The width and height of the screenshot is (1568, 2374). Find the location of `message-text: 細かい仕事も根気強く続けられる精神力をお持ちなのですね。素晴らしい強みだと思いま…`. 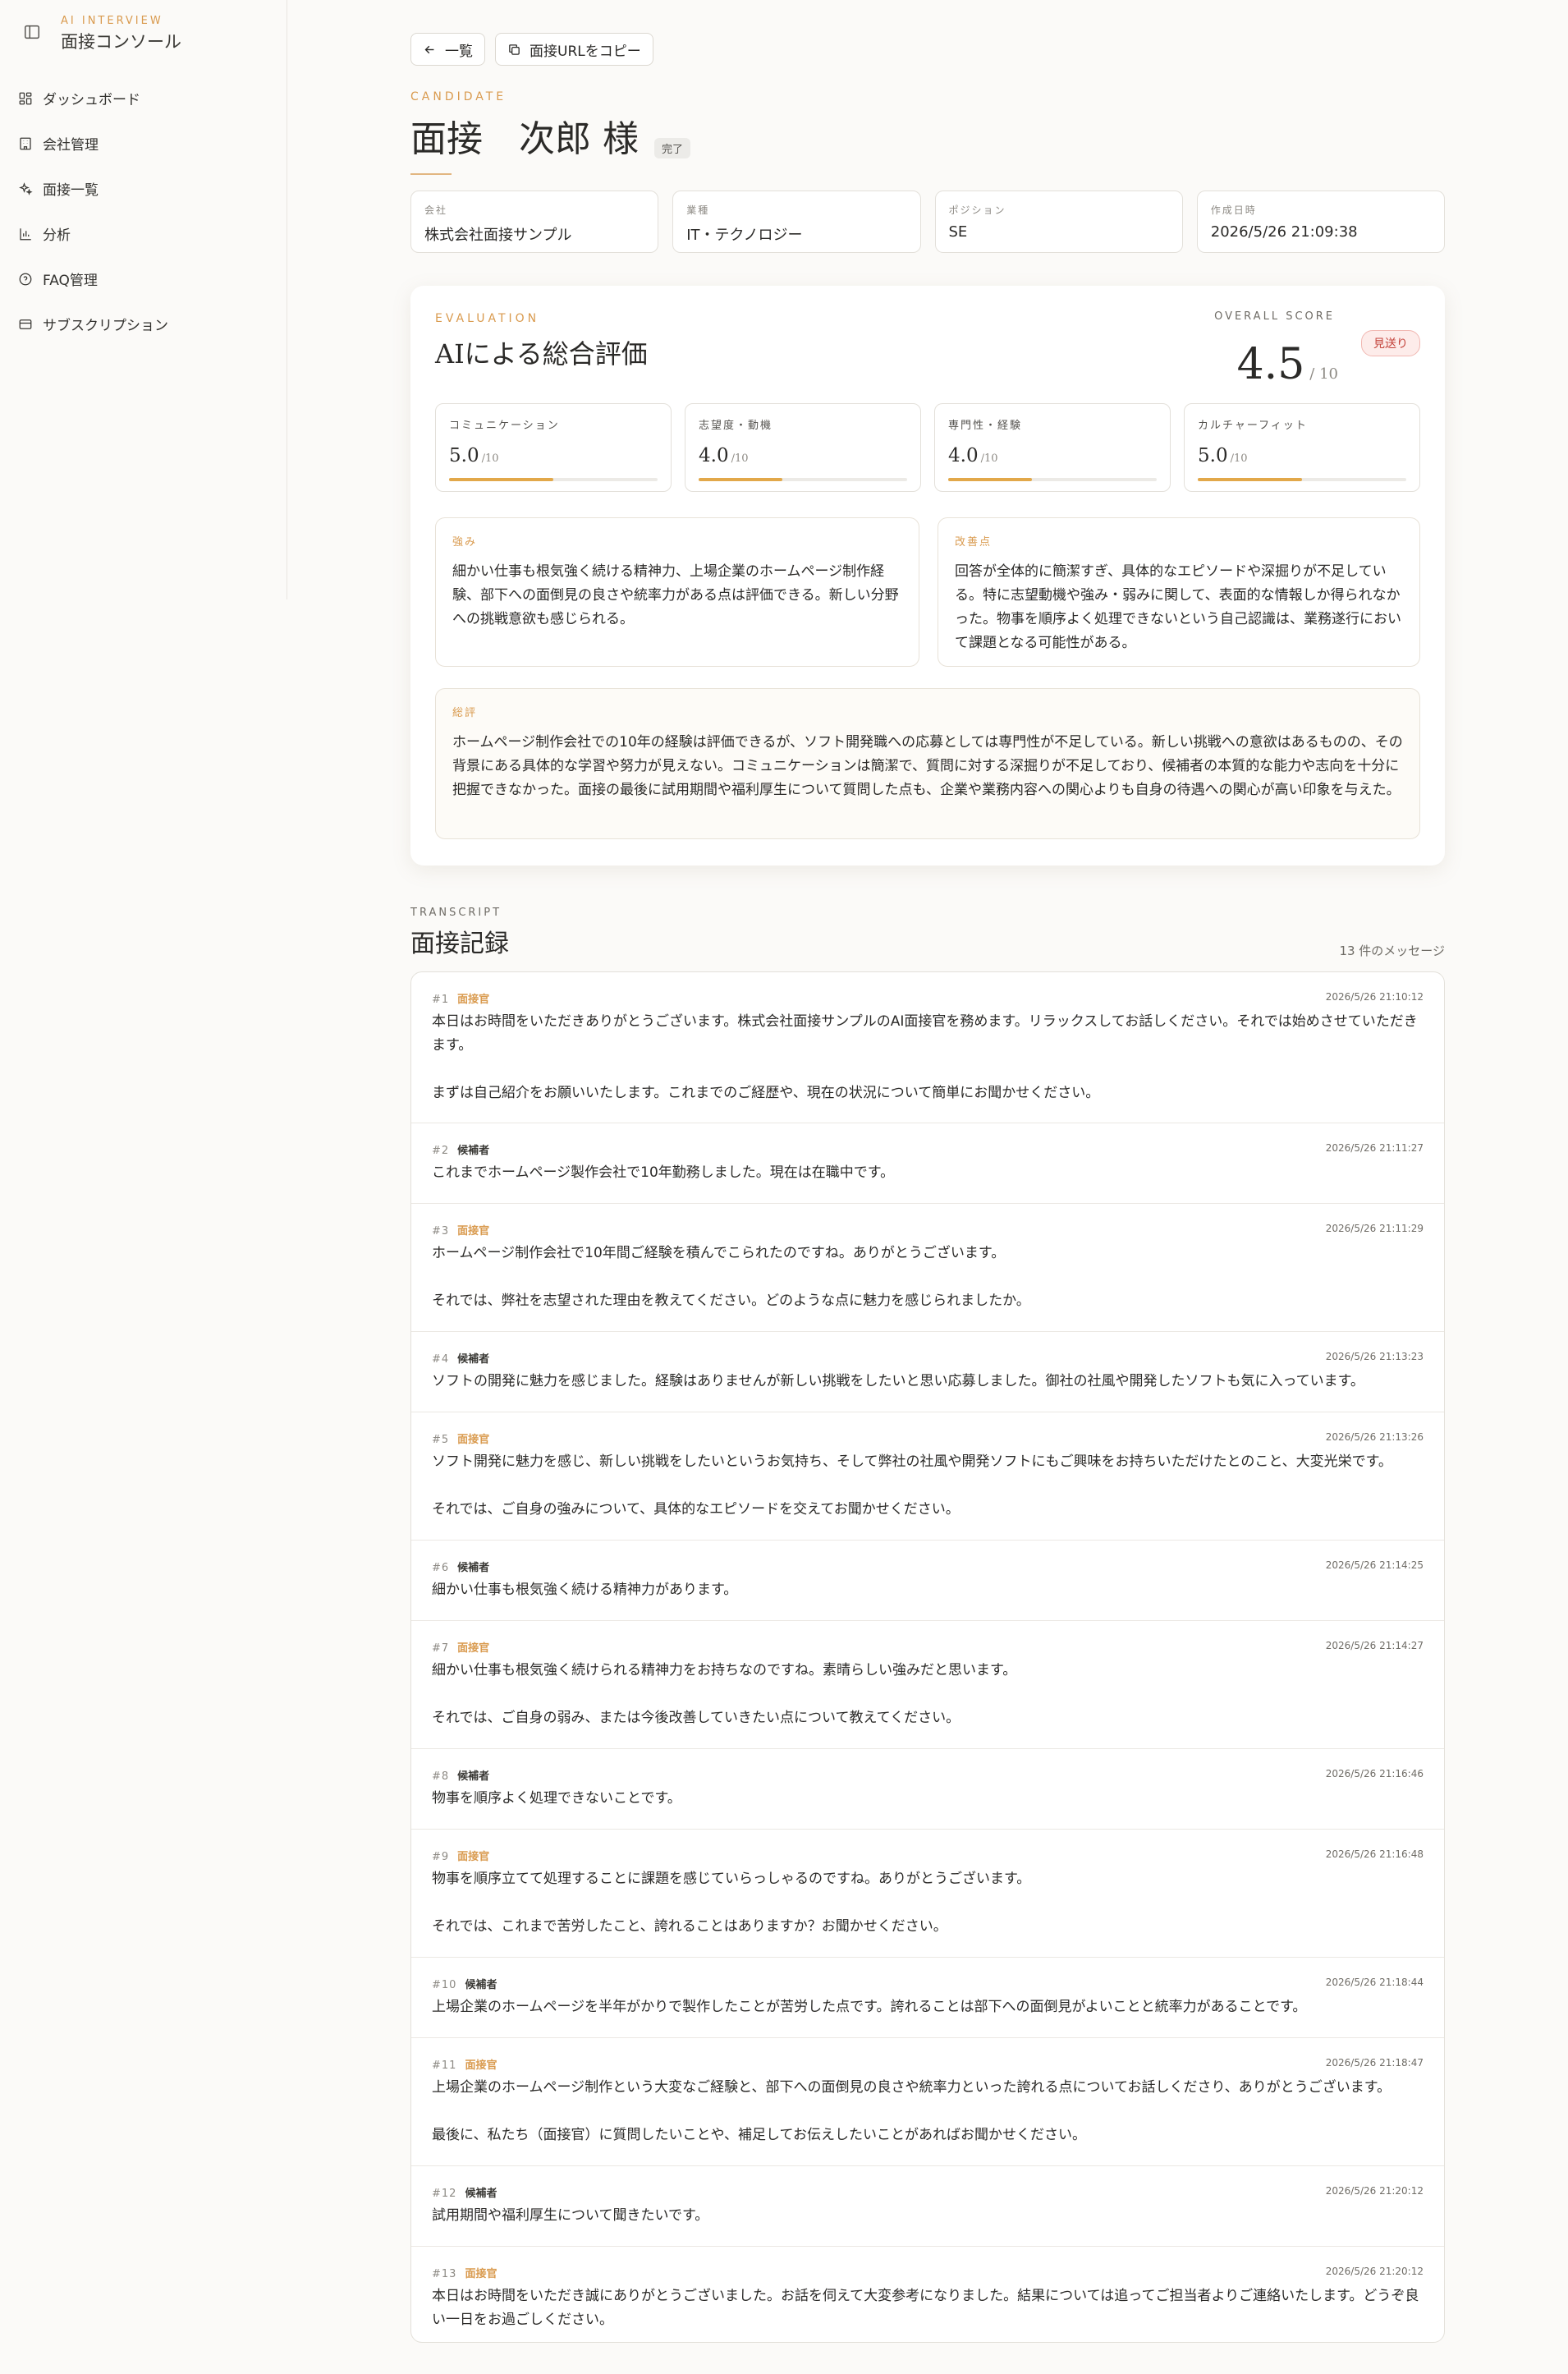

message-text: 細かい仕事も根気強く続けられる精神力をお持ちなのですね。素晴らしい強みだと思いま… is located at coordinates (724, 1694).